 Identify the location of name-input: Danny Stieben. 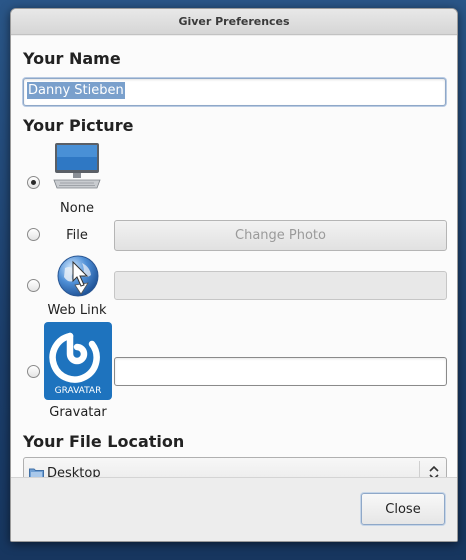
(234, 92).